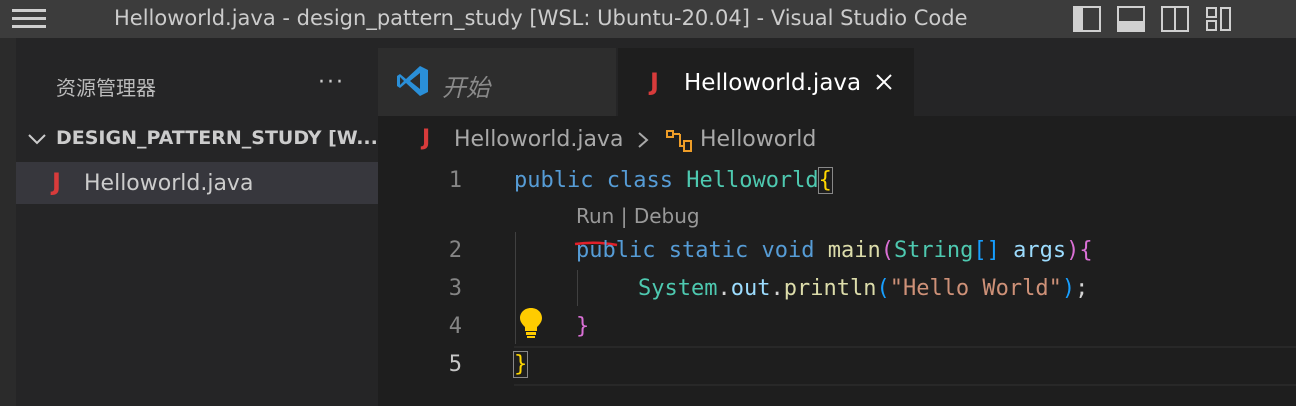  I want to click on codelens: Run | Debug, so click(638, 216).